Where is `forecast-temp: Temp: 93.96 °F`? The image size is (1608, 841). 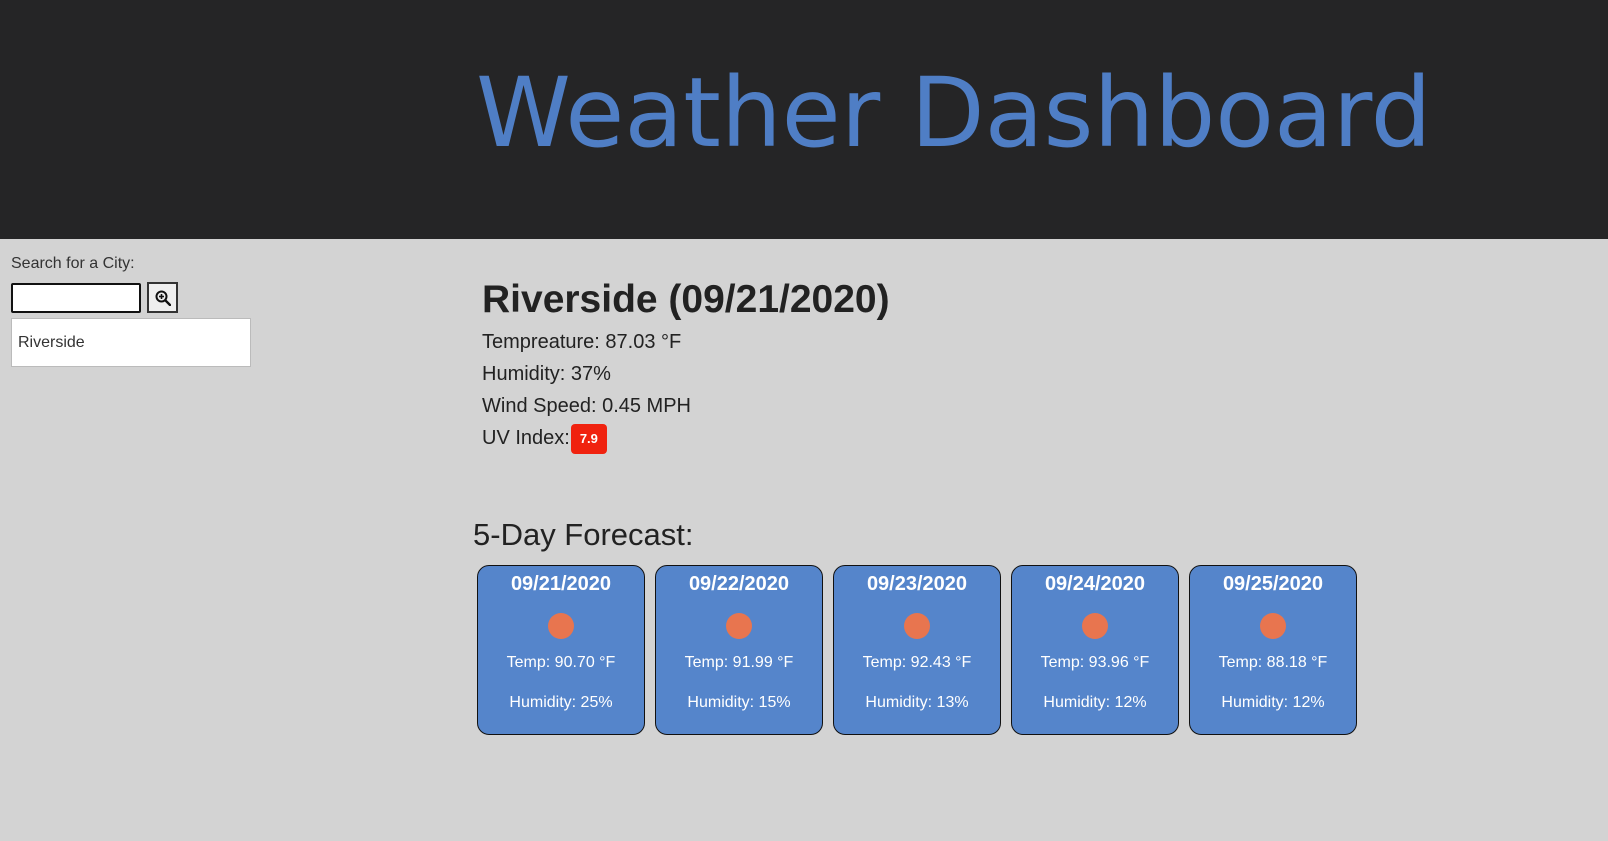
forecast-temp: Temp: 93.96 °F is located at coordinates (1095, 662).